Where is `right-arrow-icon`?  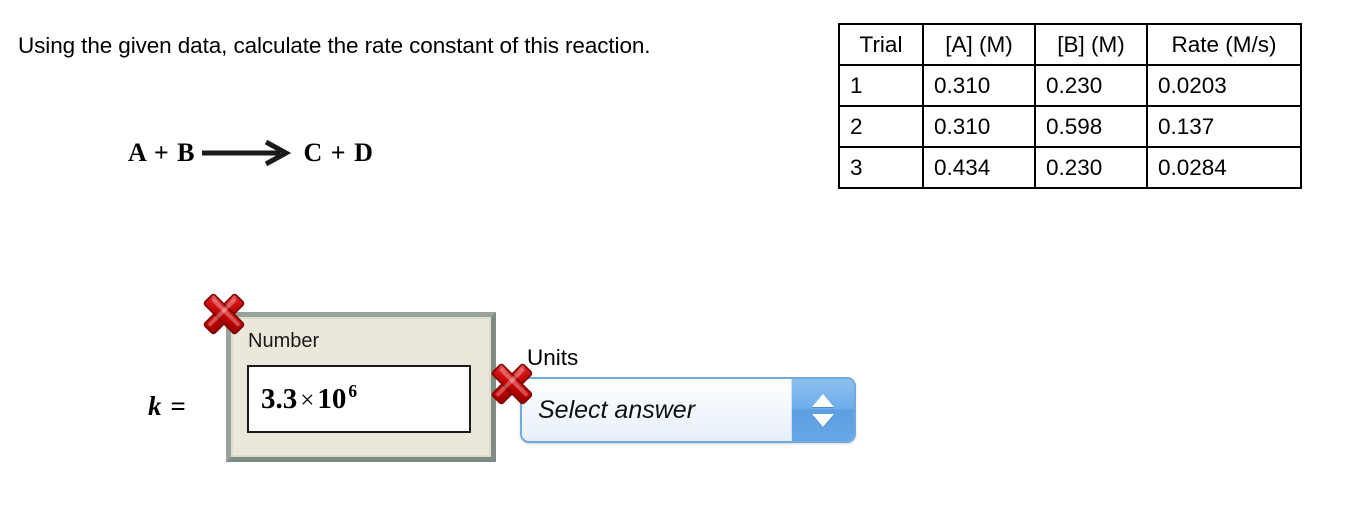 right-arrow-icon is located at coordinates (250, 153).